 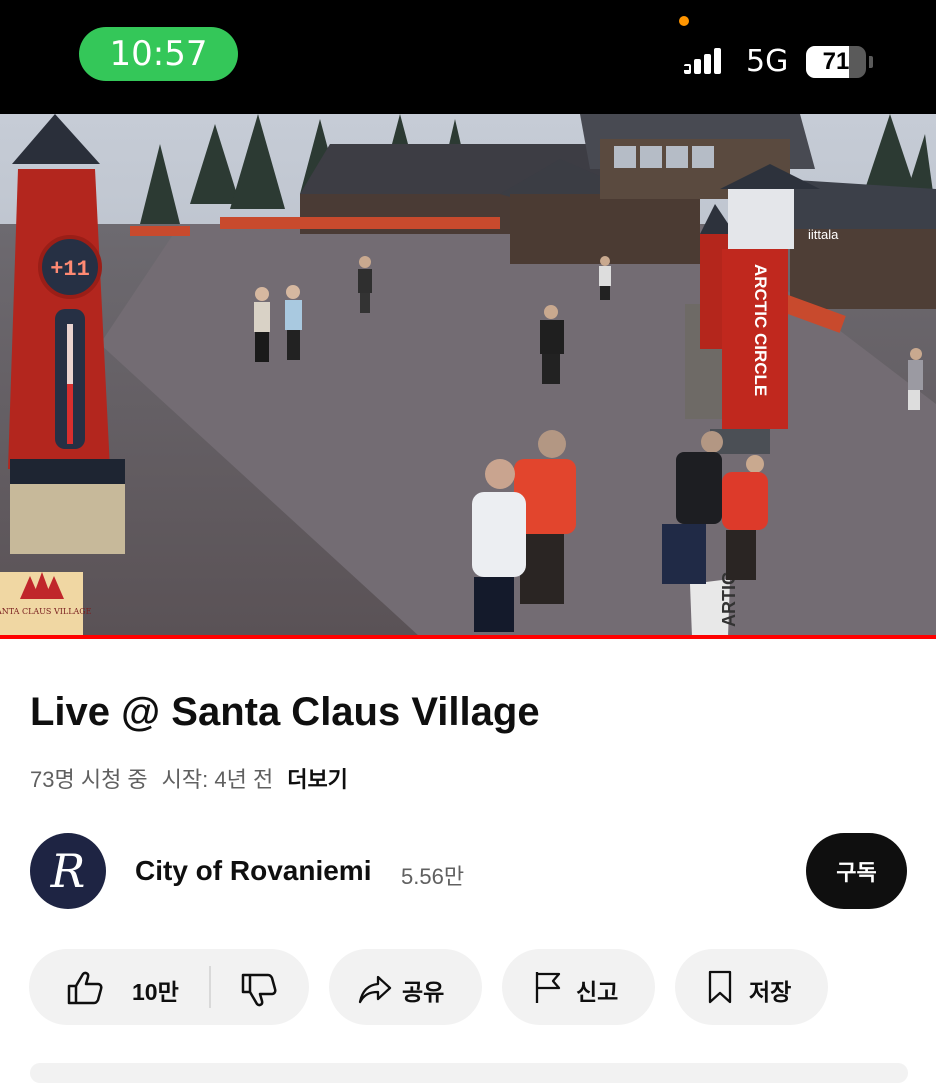 I want to click on channel-name: City of Rovaniemi, so click(x=253, y=871).